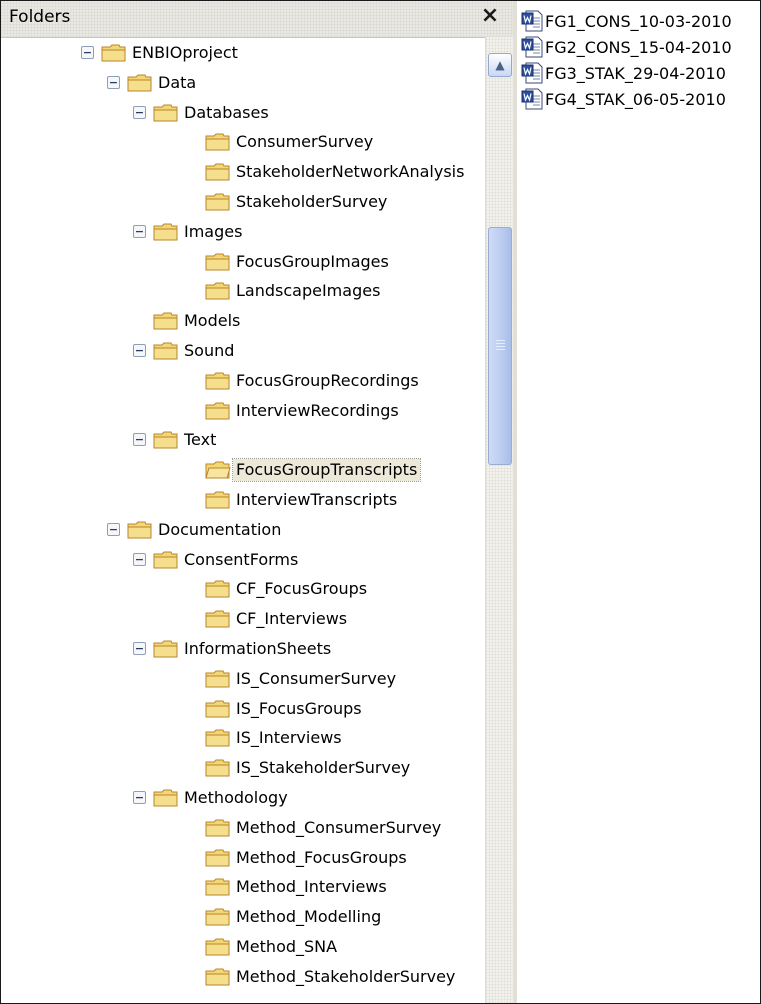 The image size is (761, 1004). I want to click on tree-node-label: Databases, so click(226, 112).